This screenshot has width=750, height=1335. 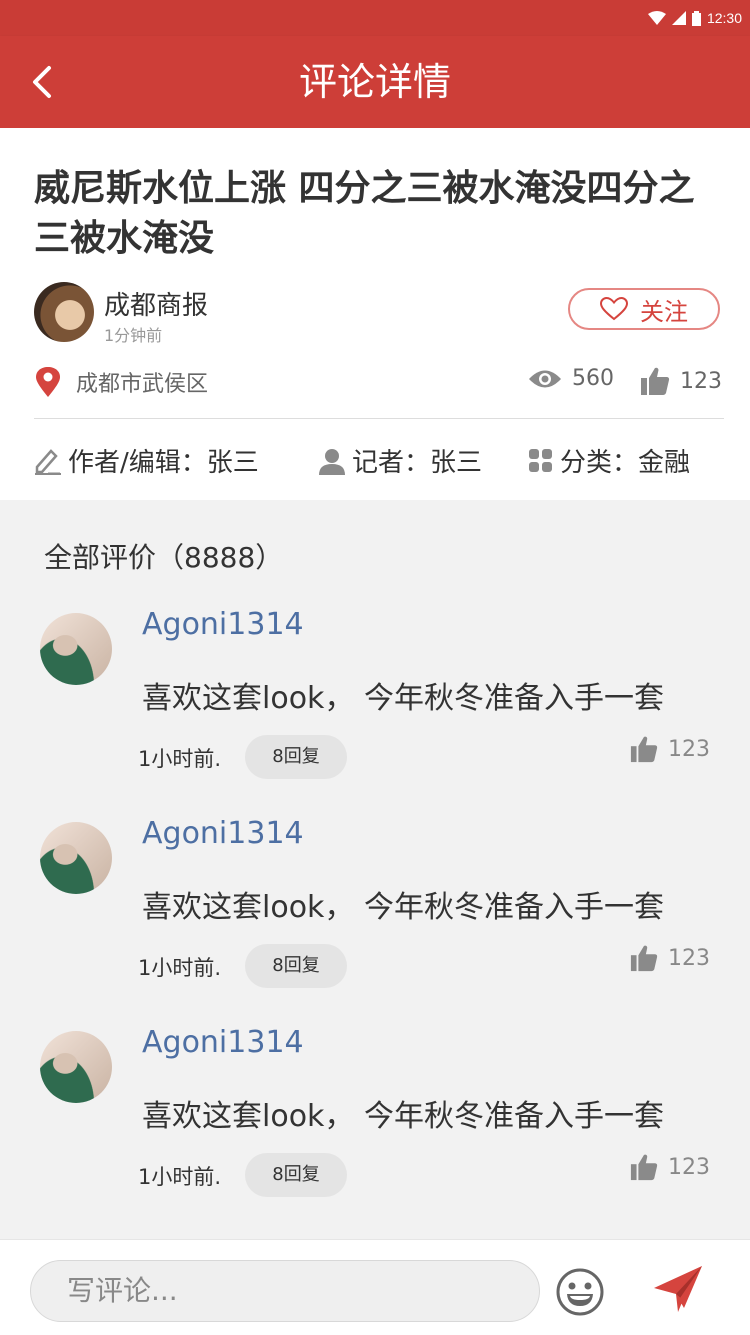 I want to click on wifi-icon, so click(x=656, y=18).